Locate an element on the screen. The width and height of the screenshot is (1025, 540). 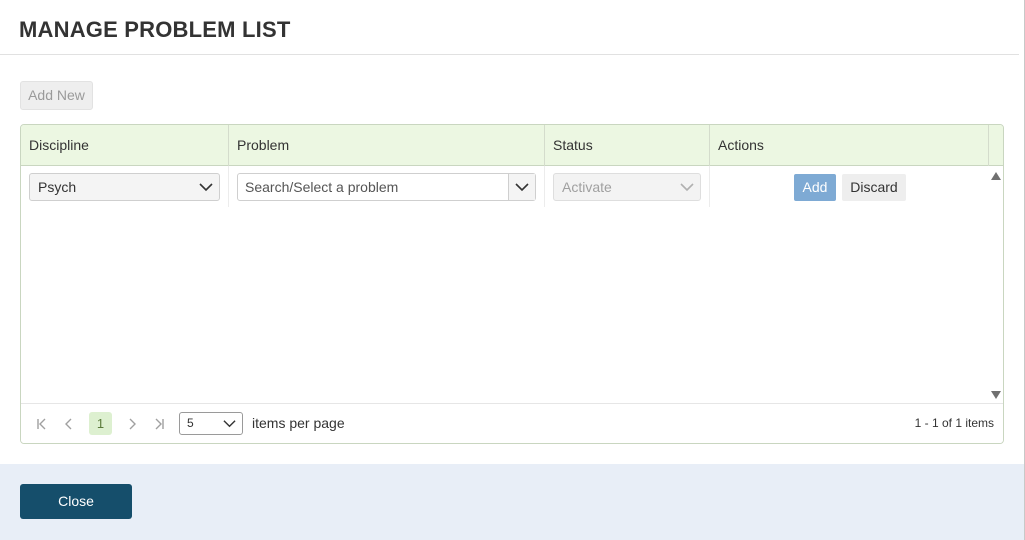
previous-page-icon is located at coordinates (68, 424).